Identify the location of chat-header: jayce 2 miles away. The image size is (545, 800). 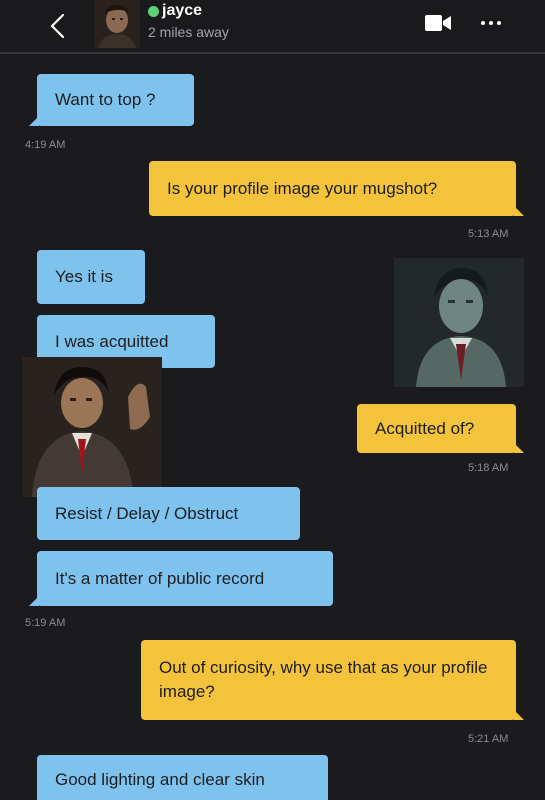
(272, 27).